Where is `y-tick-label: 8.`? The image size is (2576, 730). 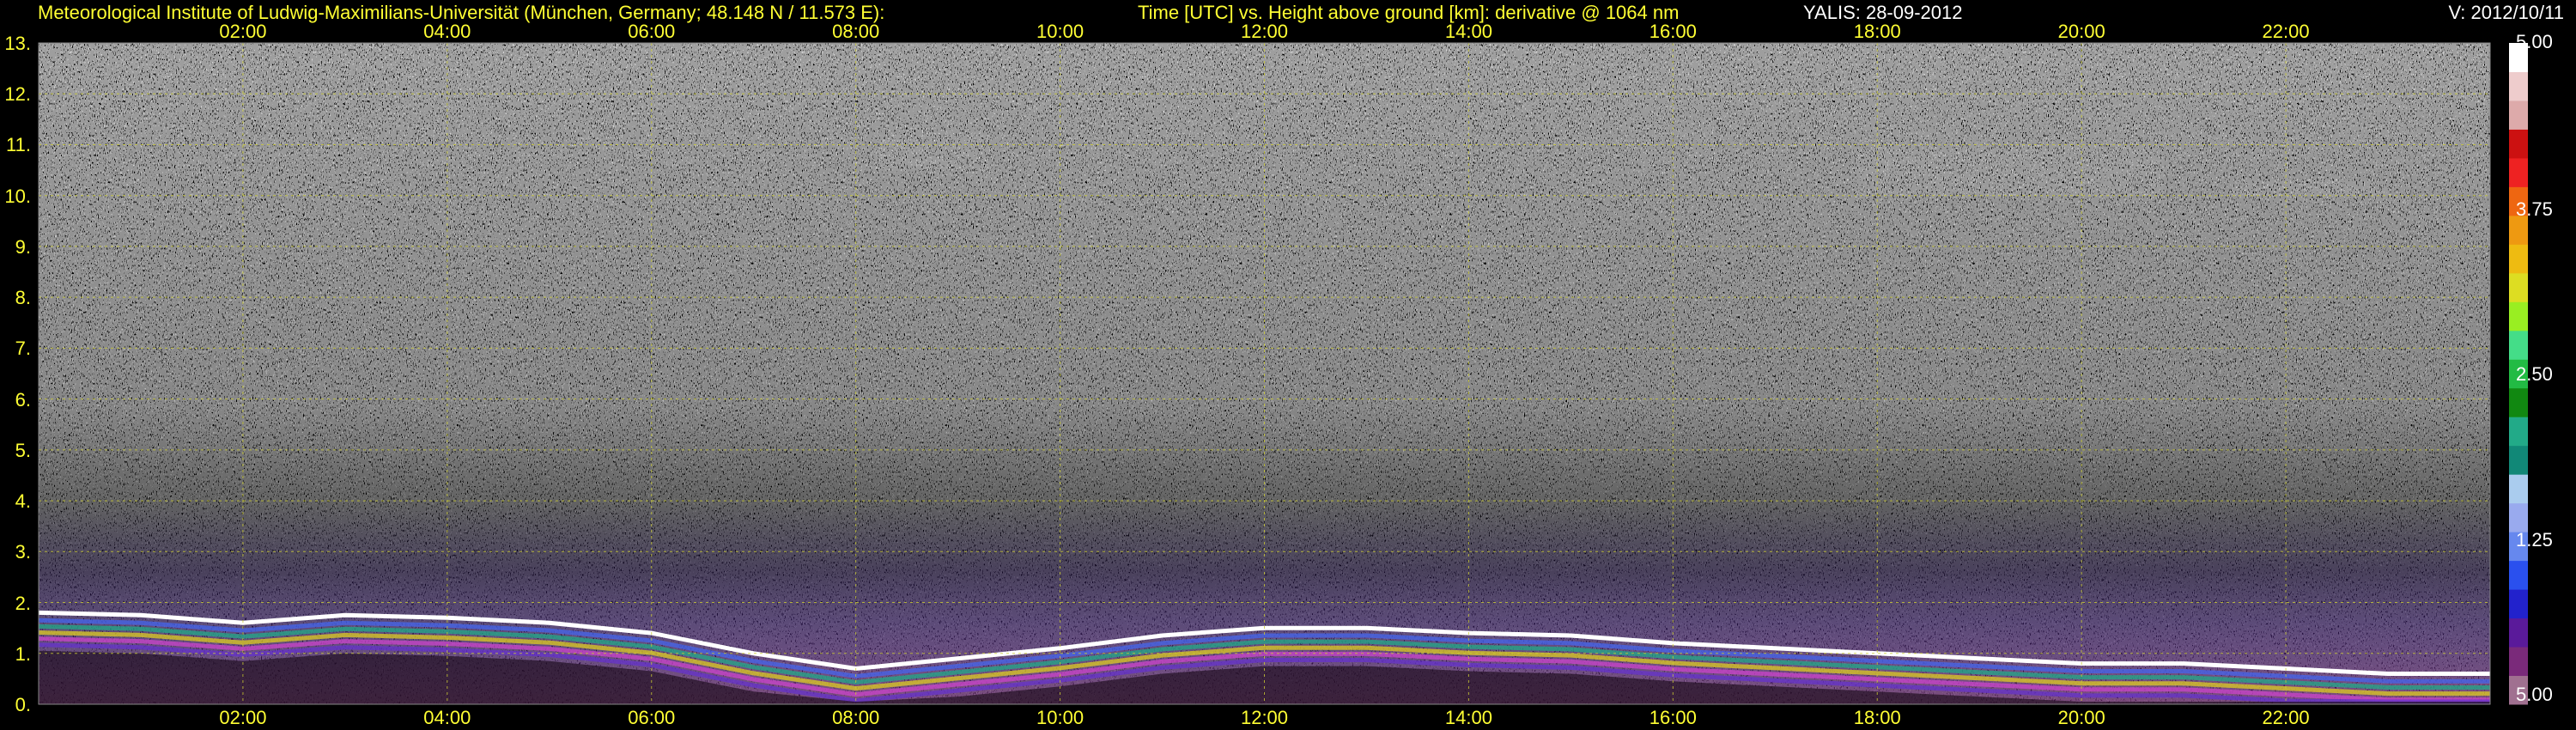 y-tick-label: 8. is located at coordinates (23, 298).